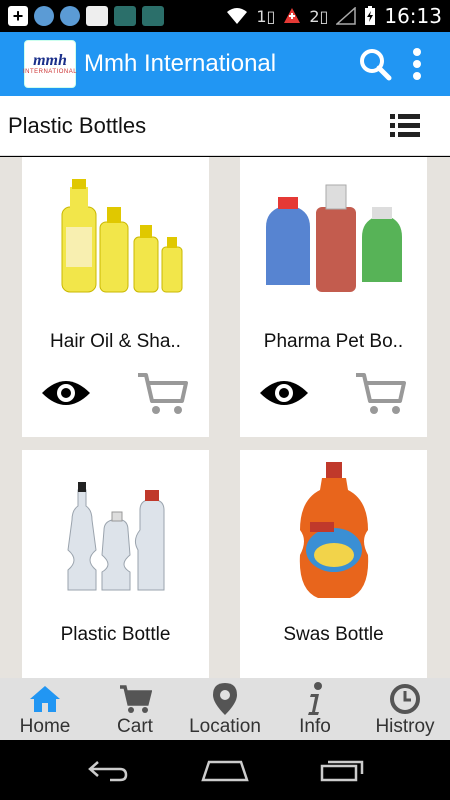  Describe the element at coordinates (115, 297) in the screenshot. I see `product-card: Hair Oil & Sha..` at that location.